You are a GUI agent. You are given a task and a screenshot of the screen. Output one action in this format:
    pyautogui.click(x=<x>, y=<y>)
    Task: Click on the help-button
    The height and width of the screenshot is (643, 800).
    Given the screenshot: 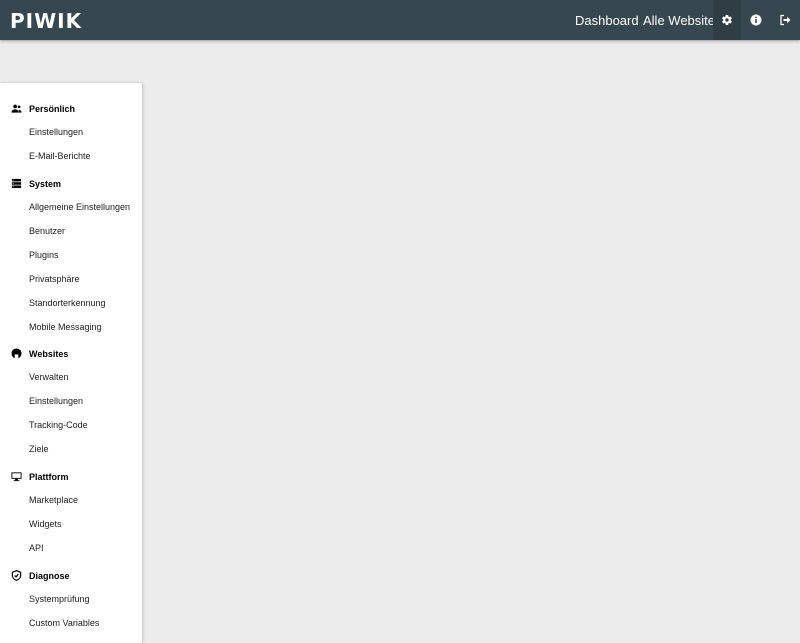 What is the action you would take?
    pyautogui.click(x=756, y=20)
    